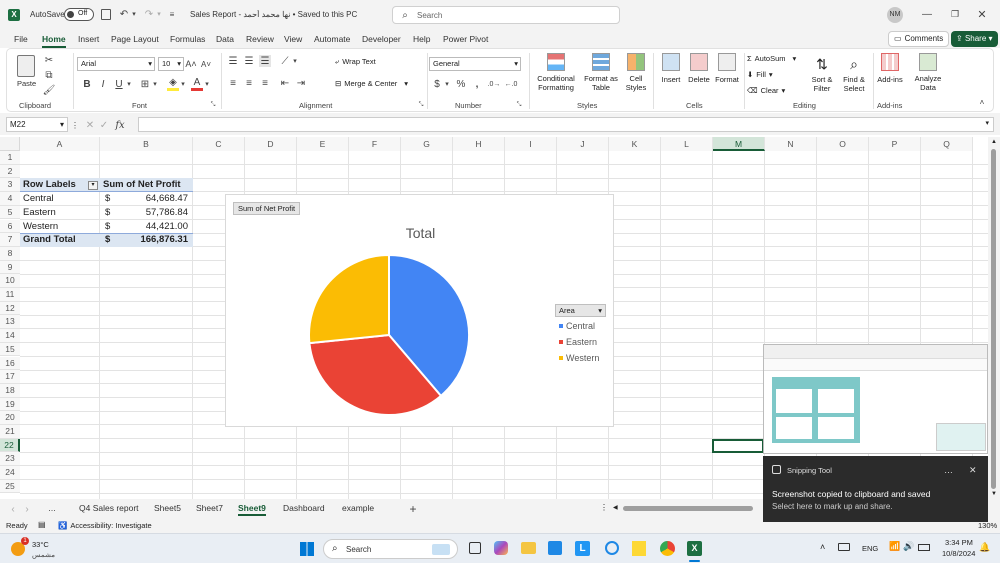 The image size is (1000, 563). What do you see at coordinates (39, 212) in the screenshot?
I see `pivot-row-label: Eastern` at bounding box center [39, 212].